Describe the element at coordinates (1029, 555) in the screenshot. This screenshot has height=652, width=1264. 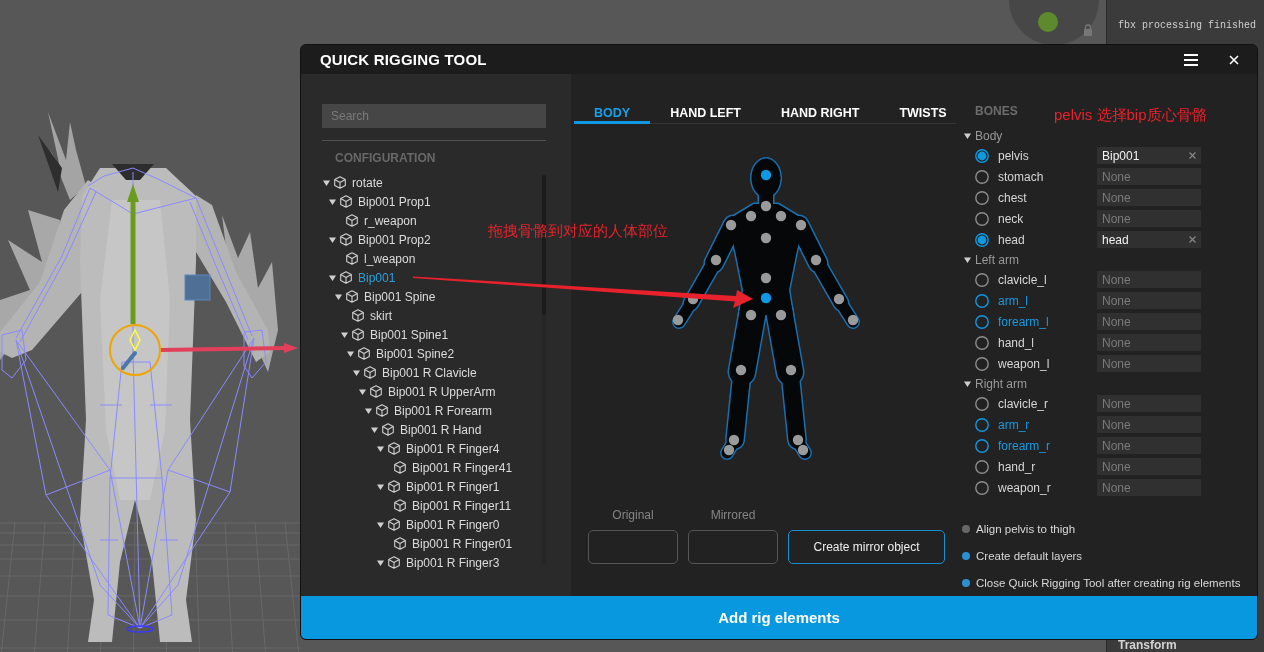
I see `option-label: Create default layers` at that location.